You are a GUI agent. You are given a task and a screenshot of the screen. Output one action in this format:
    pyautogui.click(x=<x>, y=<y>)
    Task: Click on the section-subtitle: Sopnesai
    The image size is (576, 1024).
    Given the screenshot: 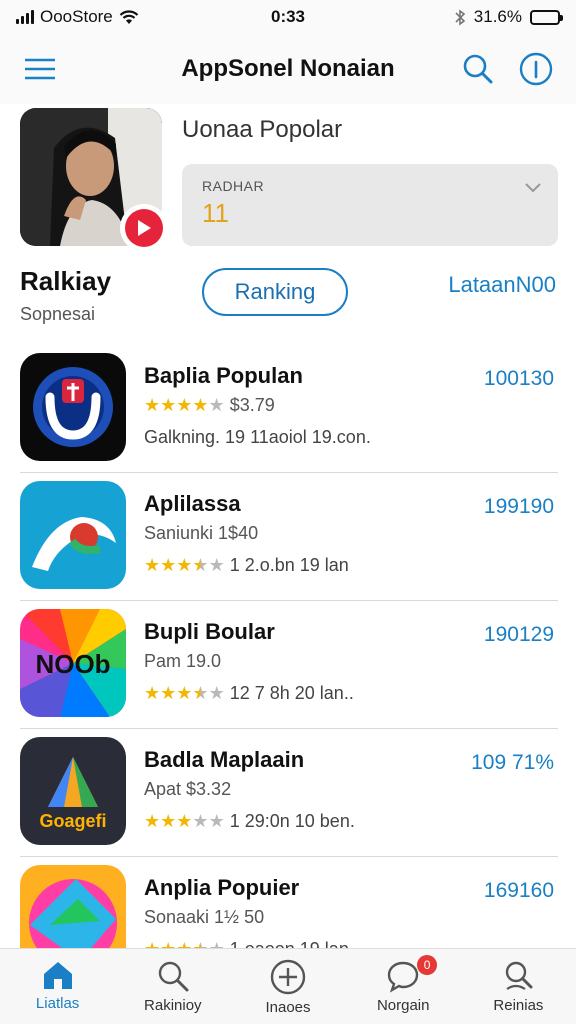 What is the action you would take?
    pyautogui.click(x=58, y=314)
    